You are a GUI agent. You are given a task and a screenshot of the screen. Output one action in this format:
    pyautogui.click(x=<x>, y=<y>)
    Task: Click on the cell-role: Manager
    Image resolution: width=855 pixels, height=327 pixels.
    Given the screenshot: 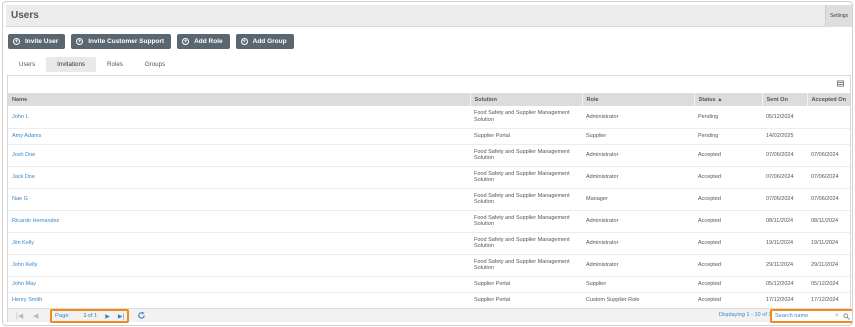 What is the action you would take?
    pyautogui.click(x=597, y=198)
    